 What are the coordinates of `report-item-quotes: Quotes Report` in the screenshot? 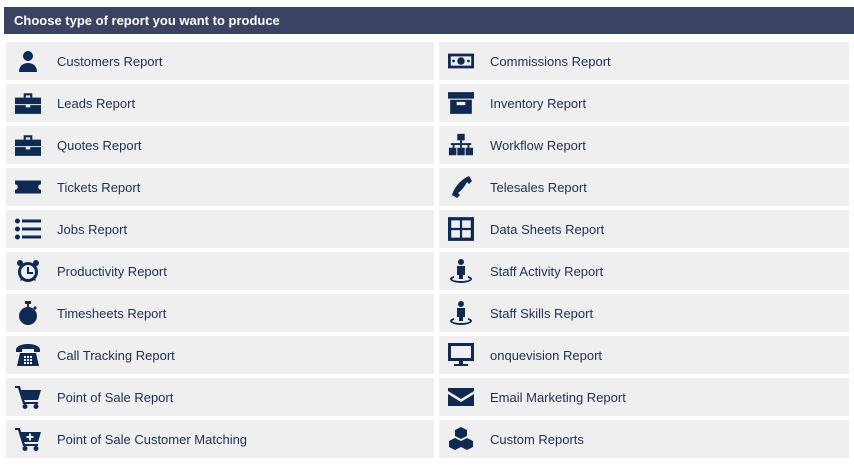 It's located at (220, 145).